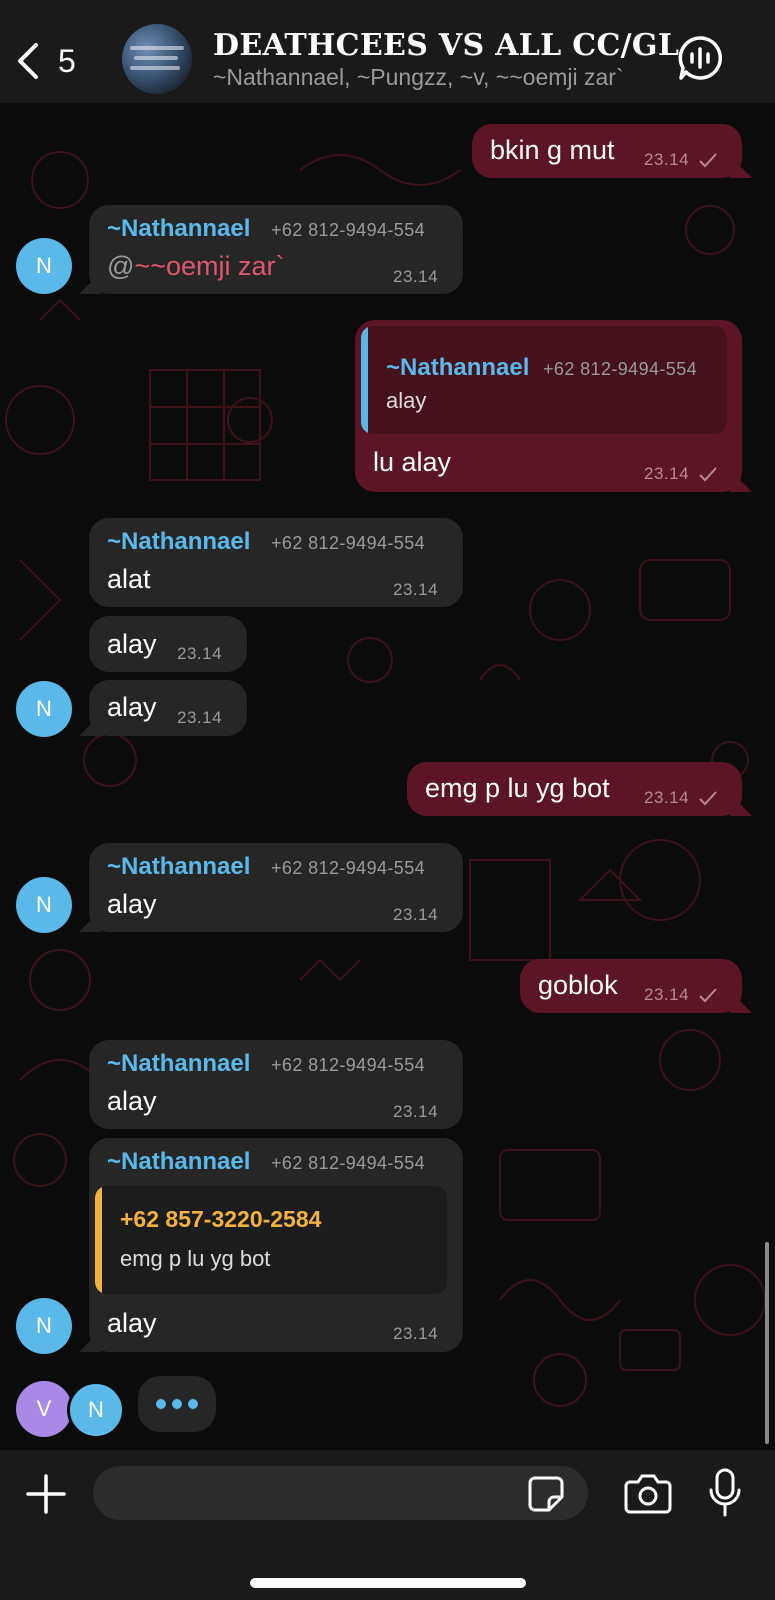  Describe the element at coordinates (96, 1410) in the screenshot. I see `typing-avatar: N` at that location.